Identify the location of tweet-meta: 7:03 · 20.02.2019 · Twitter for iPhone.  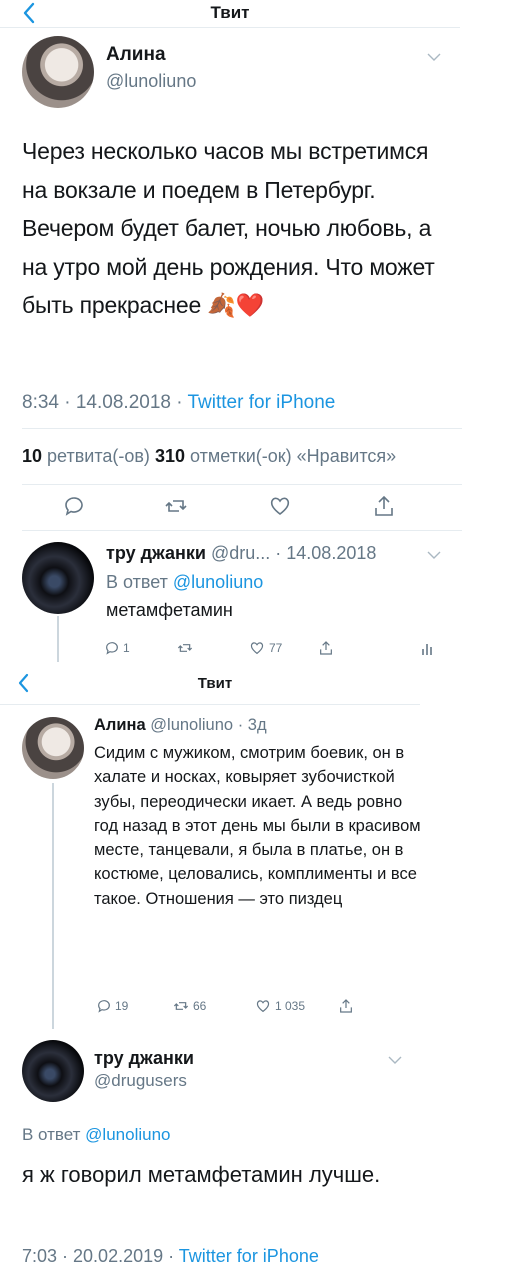
(170, 1256).